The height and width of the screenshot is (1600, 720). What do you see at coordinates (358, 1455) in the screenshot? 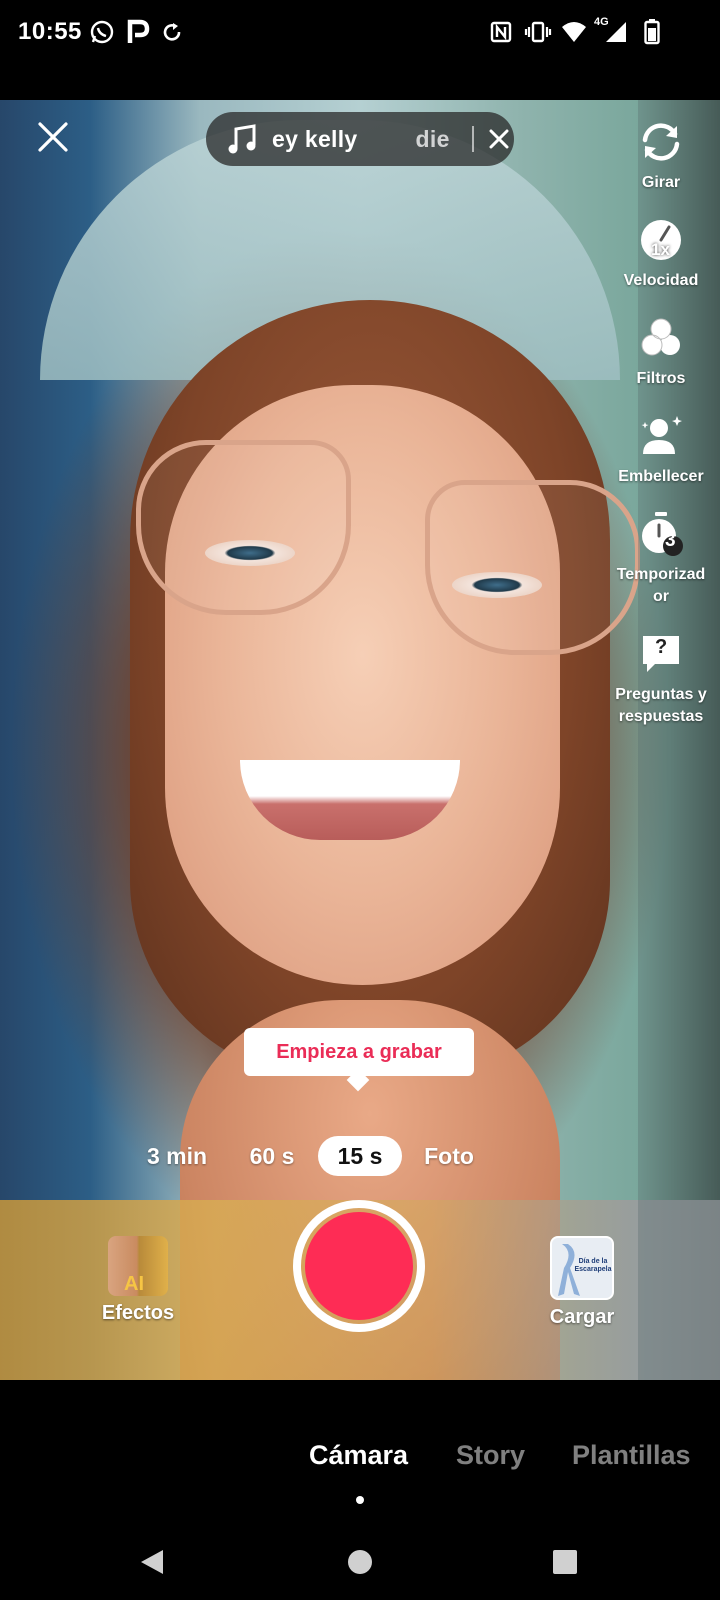
I see `tab-camera: Cámara` at bounding box center [358, 1455].